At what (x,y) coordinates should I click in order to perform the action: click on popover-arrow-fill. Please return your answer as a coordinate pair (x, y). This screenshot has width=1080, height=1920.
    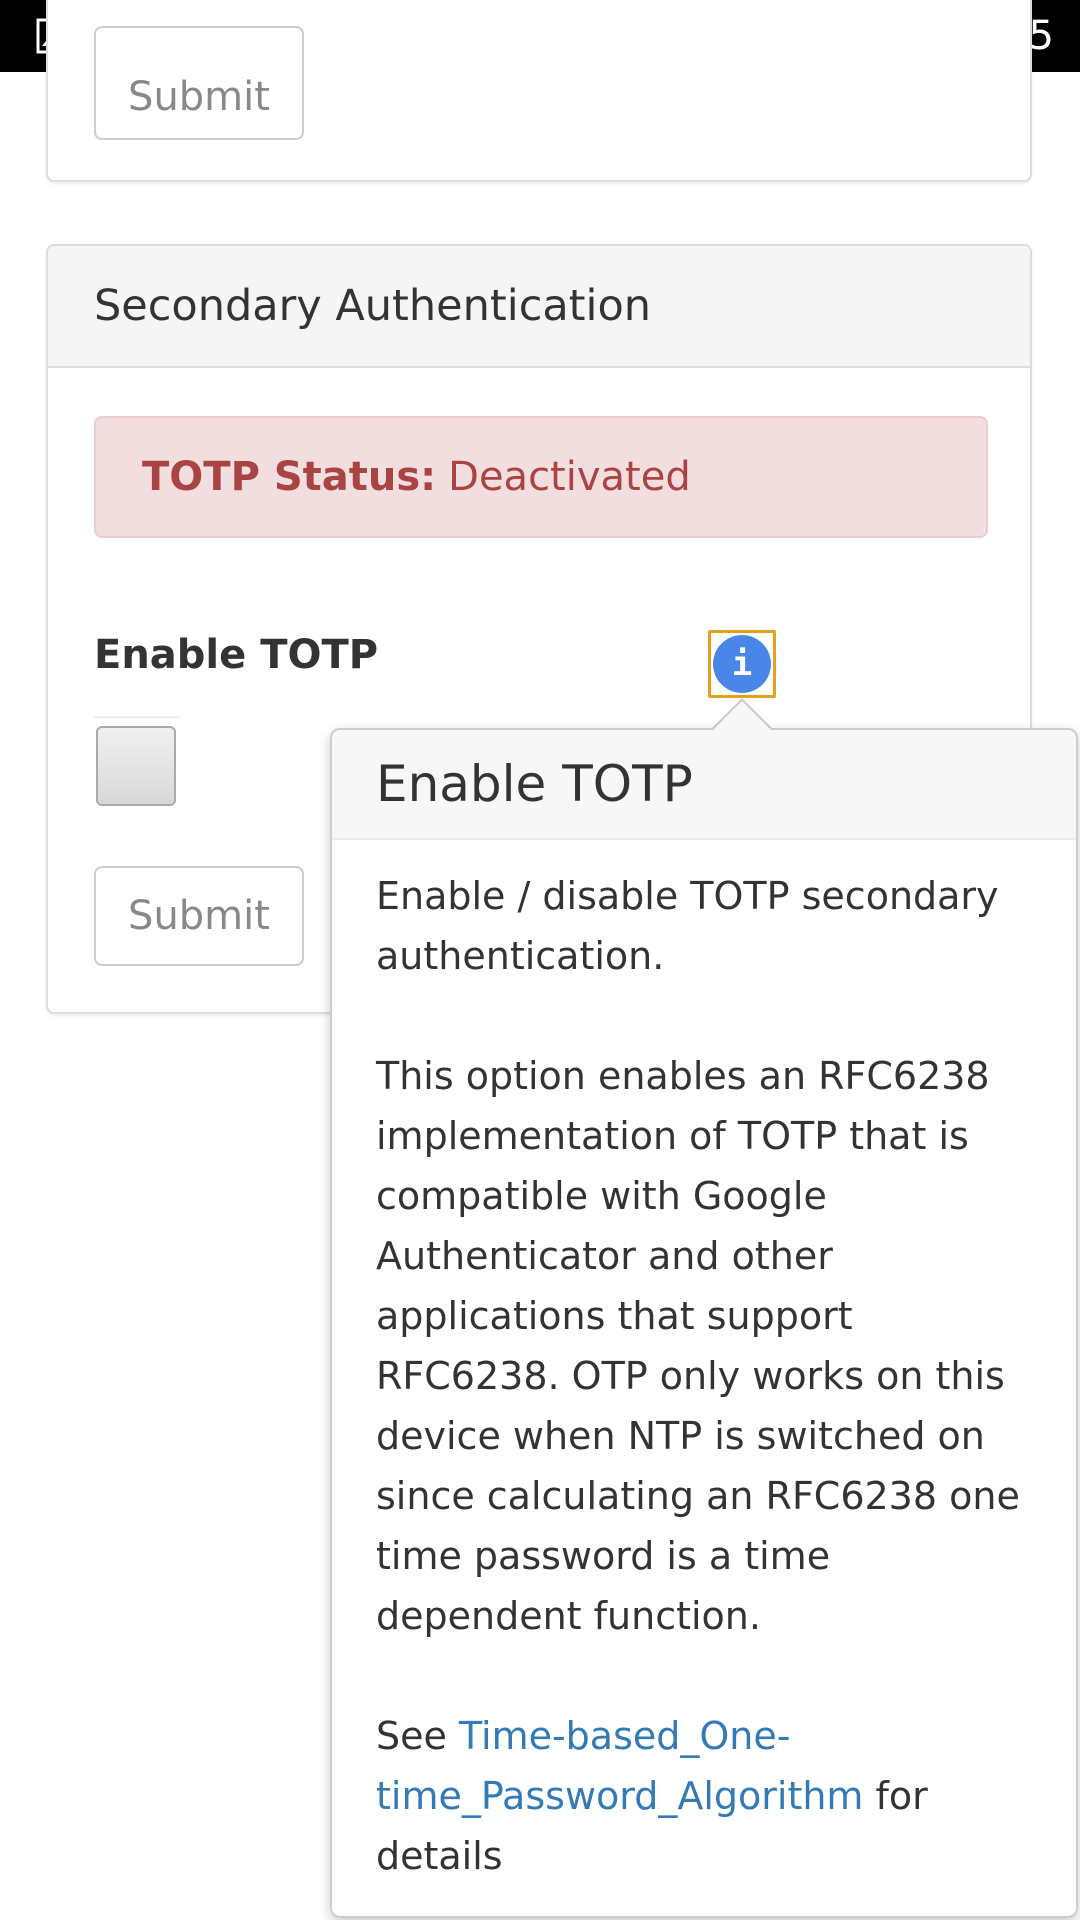
    Looking at the image, I should click on (742, 716).